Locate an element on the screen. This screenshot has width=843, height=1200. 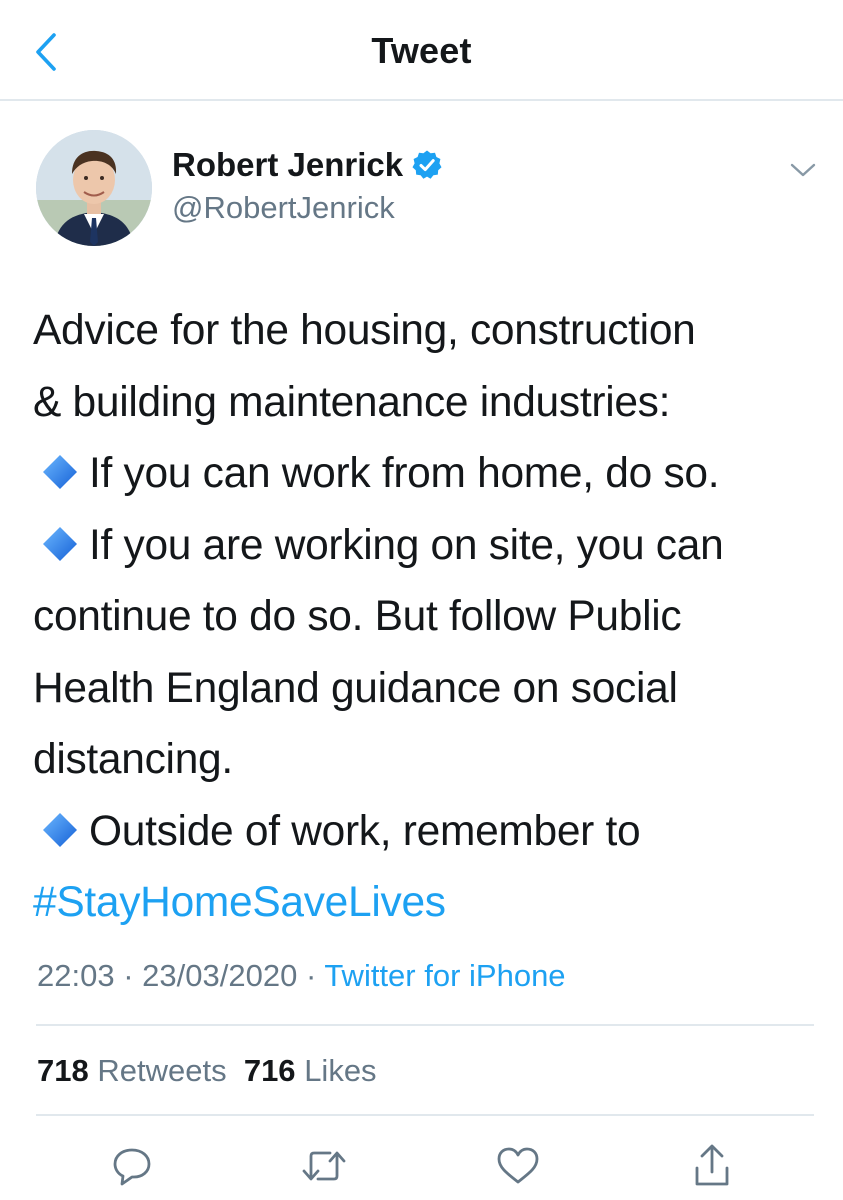
tweet-bullet-text: If you are working on site, you can is located at coordinates (406, 545).